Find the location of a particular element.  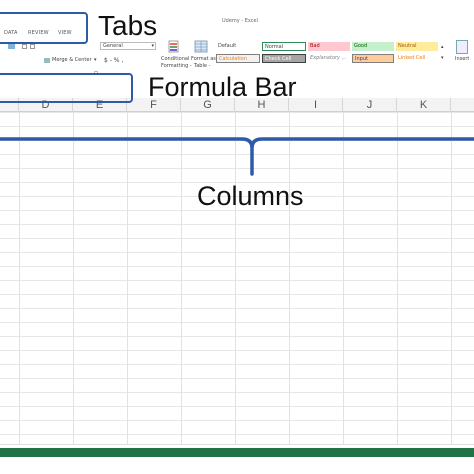

formula-bar-callout-box is located at coordinates (66, 88).